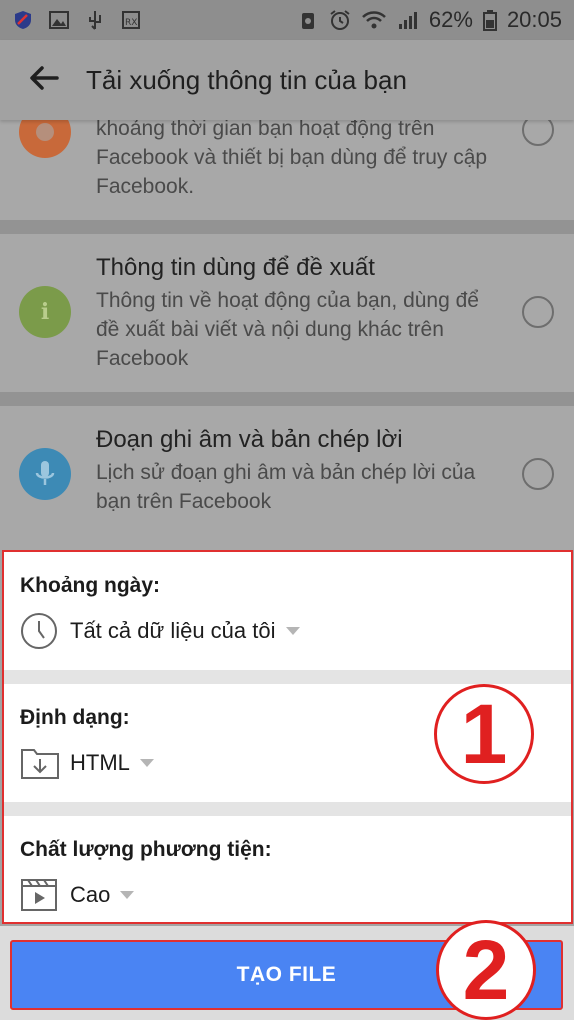  Describe the element at coordinates (102, 895) in the screenshot. I see `media-quality-dropdown: Cao` at that location.